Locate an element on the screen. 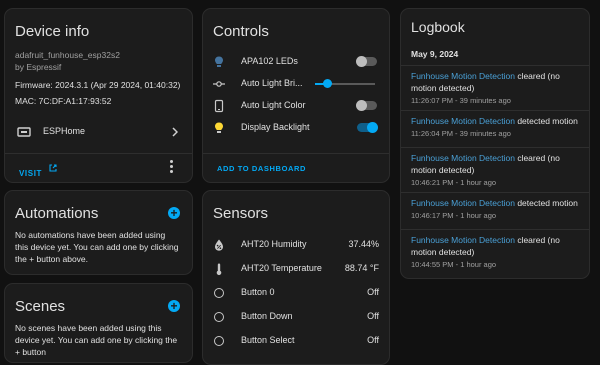  add-automation-icon: + is located at coordinates (174, 213).